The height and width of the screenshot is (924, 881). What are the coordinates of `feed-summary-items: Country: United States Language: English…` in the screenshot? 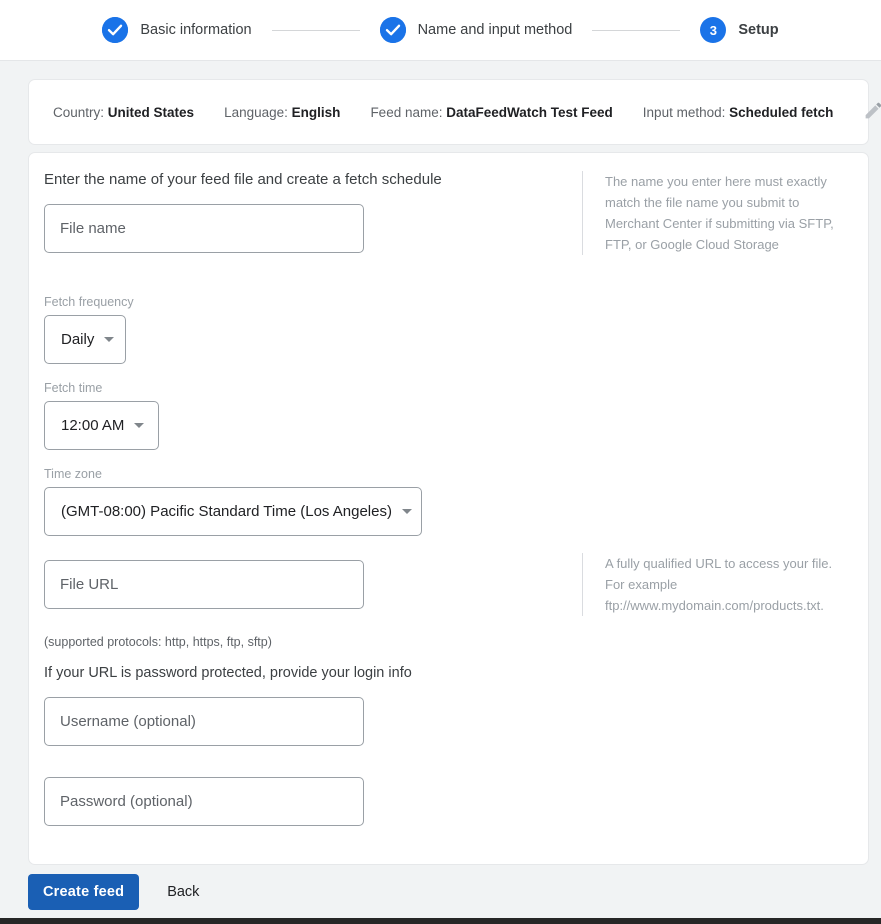 It's located at (458, 112).